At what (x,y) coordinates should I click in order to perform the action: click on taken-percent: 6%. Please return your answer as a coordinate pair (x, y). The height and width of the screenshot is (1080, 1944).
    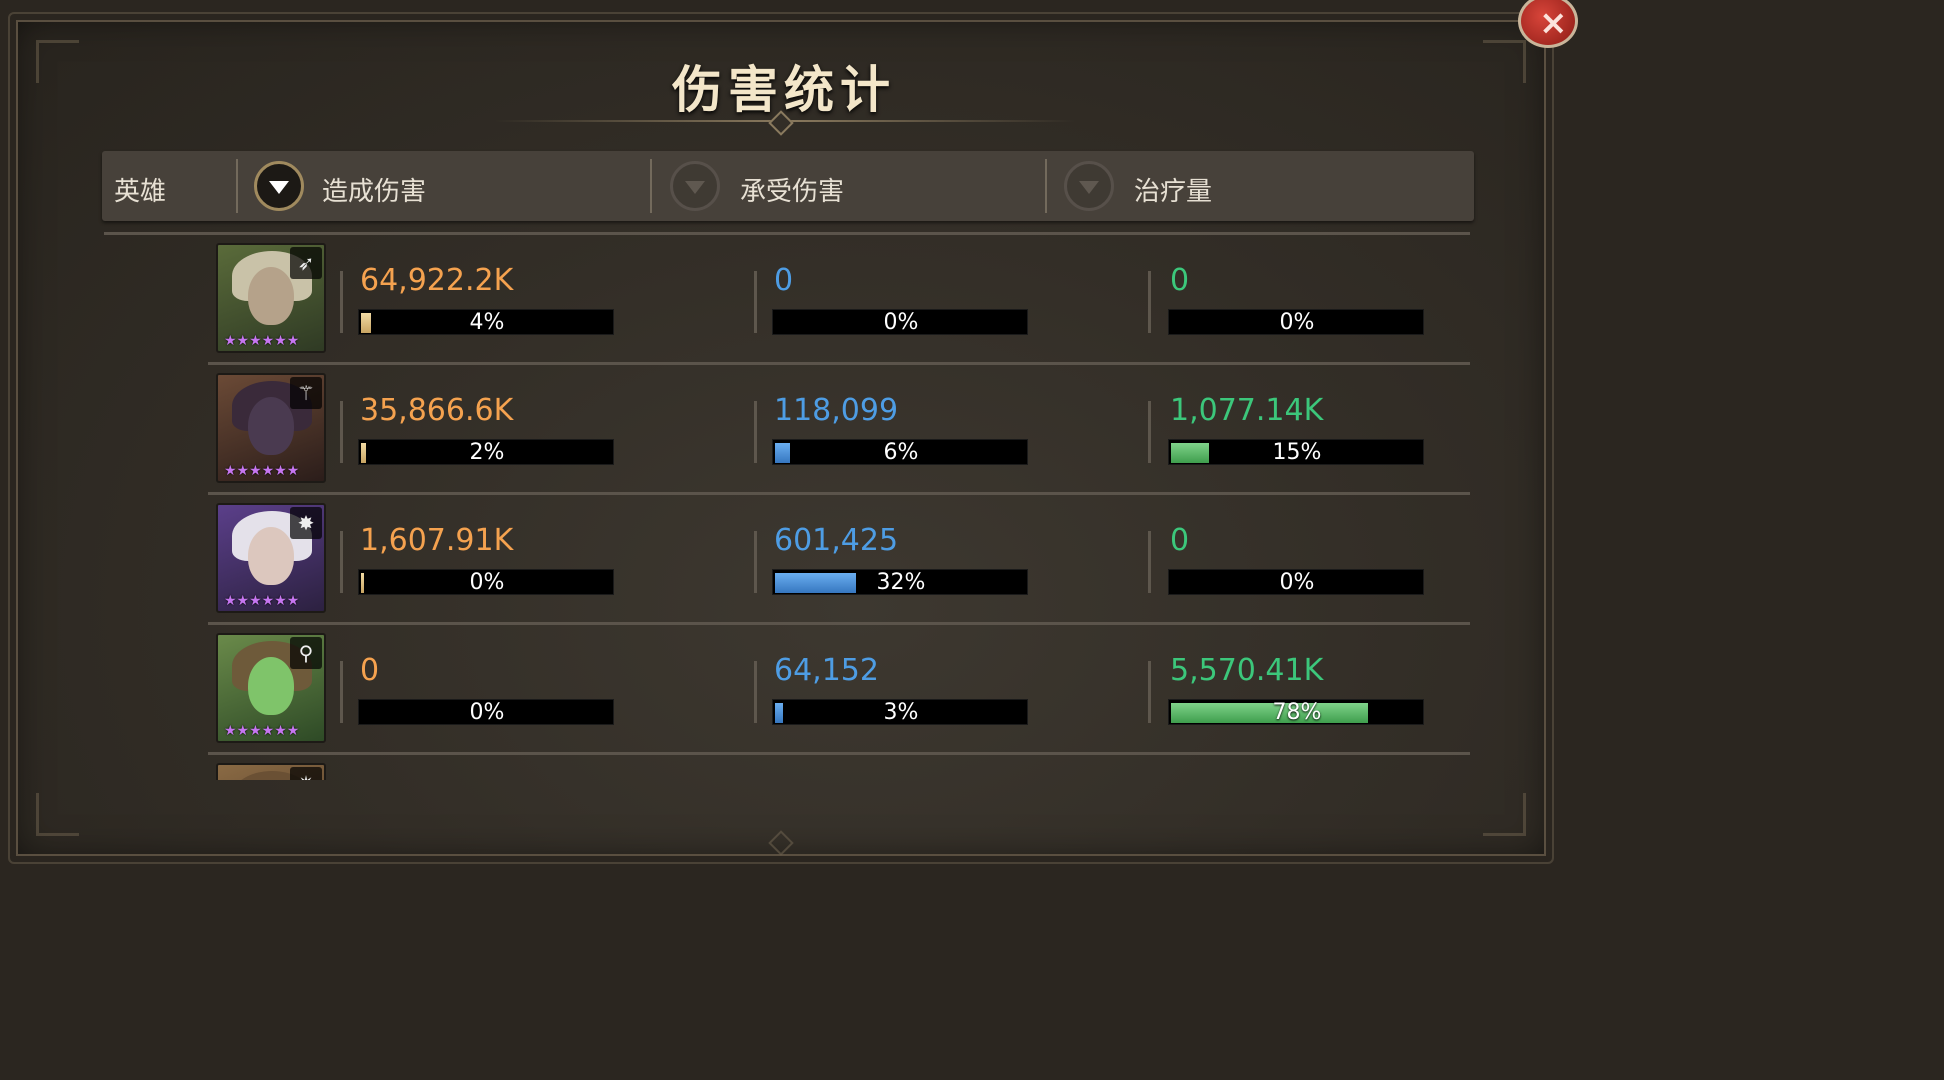
    Looking at the image, I should click on (901, 452).